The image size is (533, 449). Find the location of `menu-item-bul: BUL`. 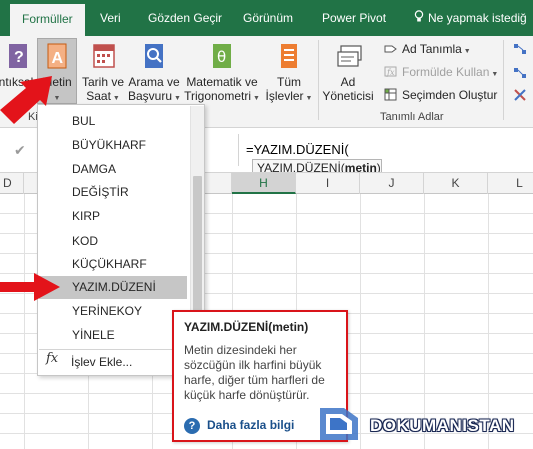

menu-item-bul: BUL is located at coordinates (113, 121).